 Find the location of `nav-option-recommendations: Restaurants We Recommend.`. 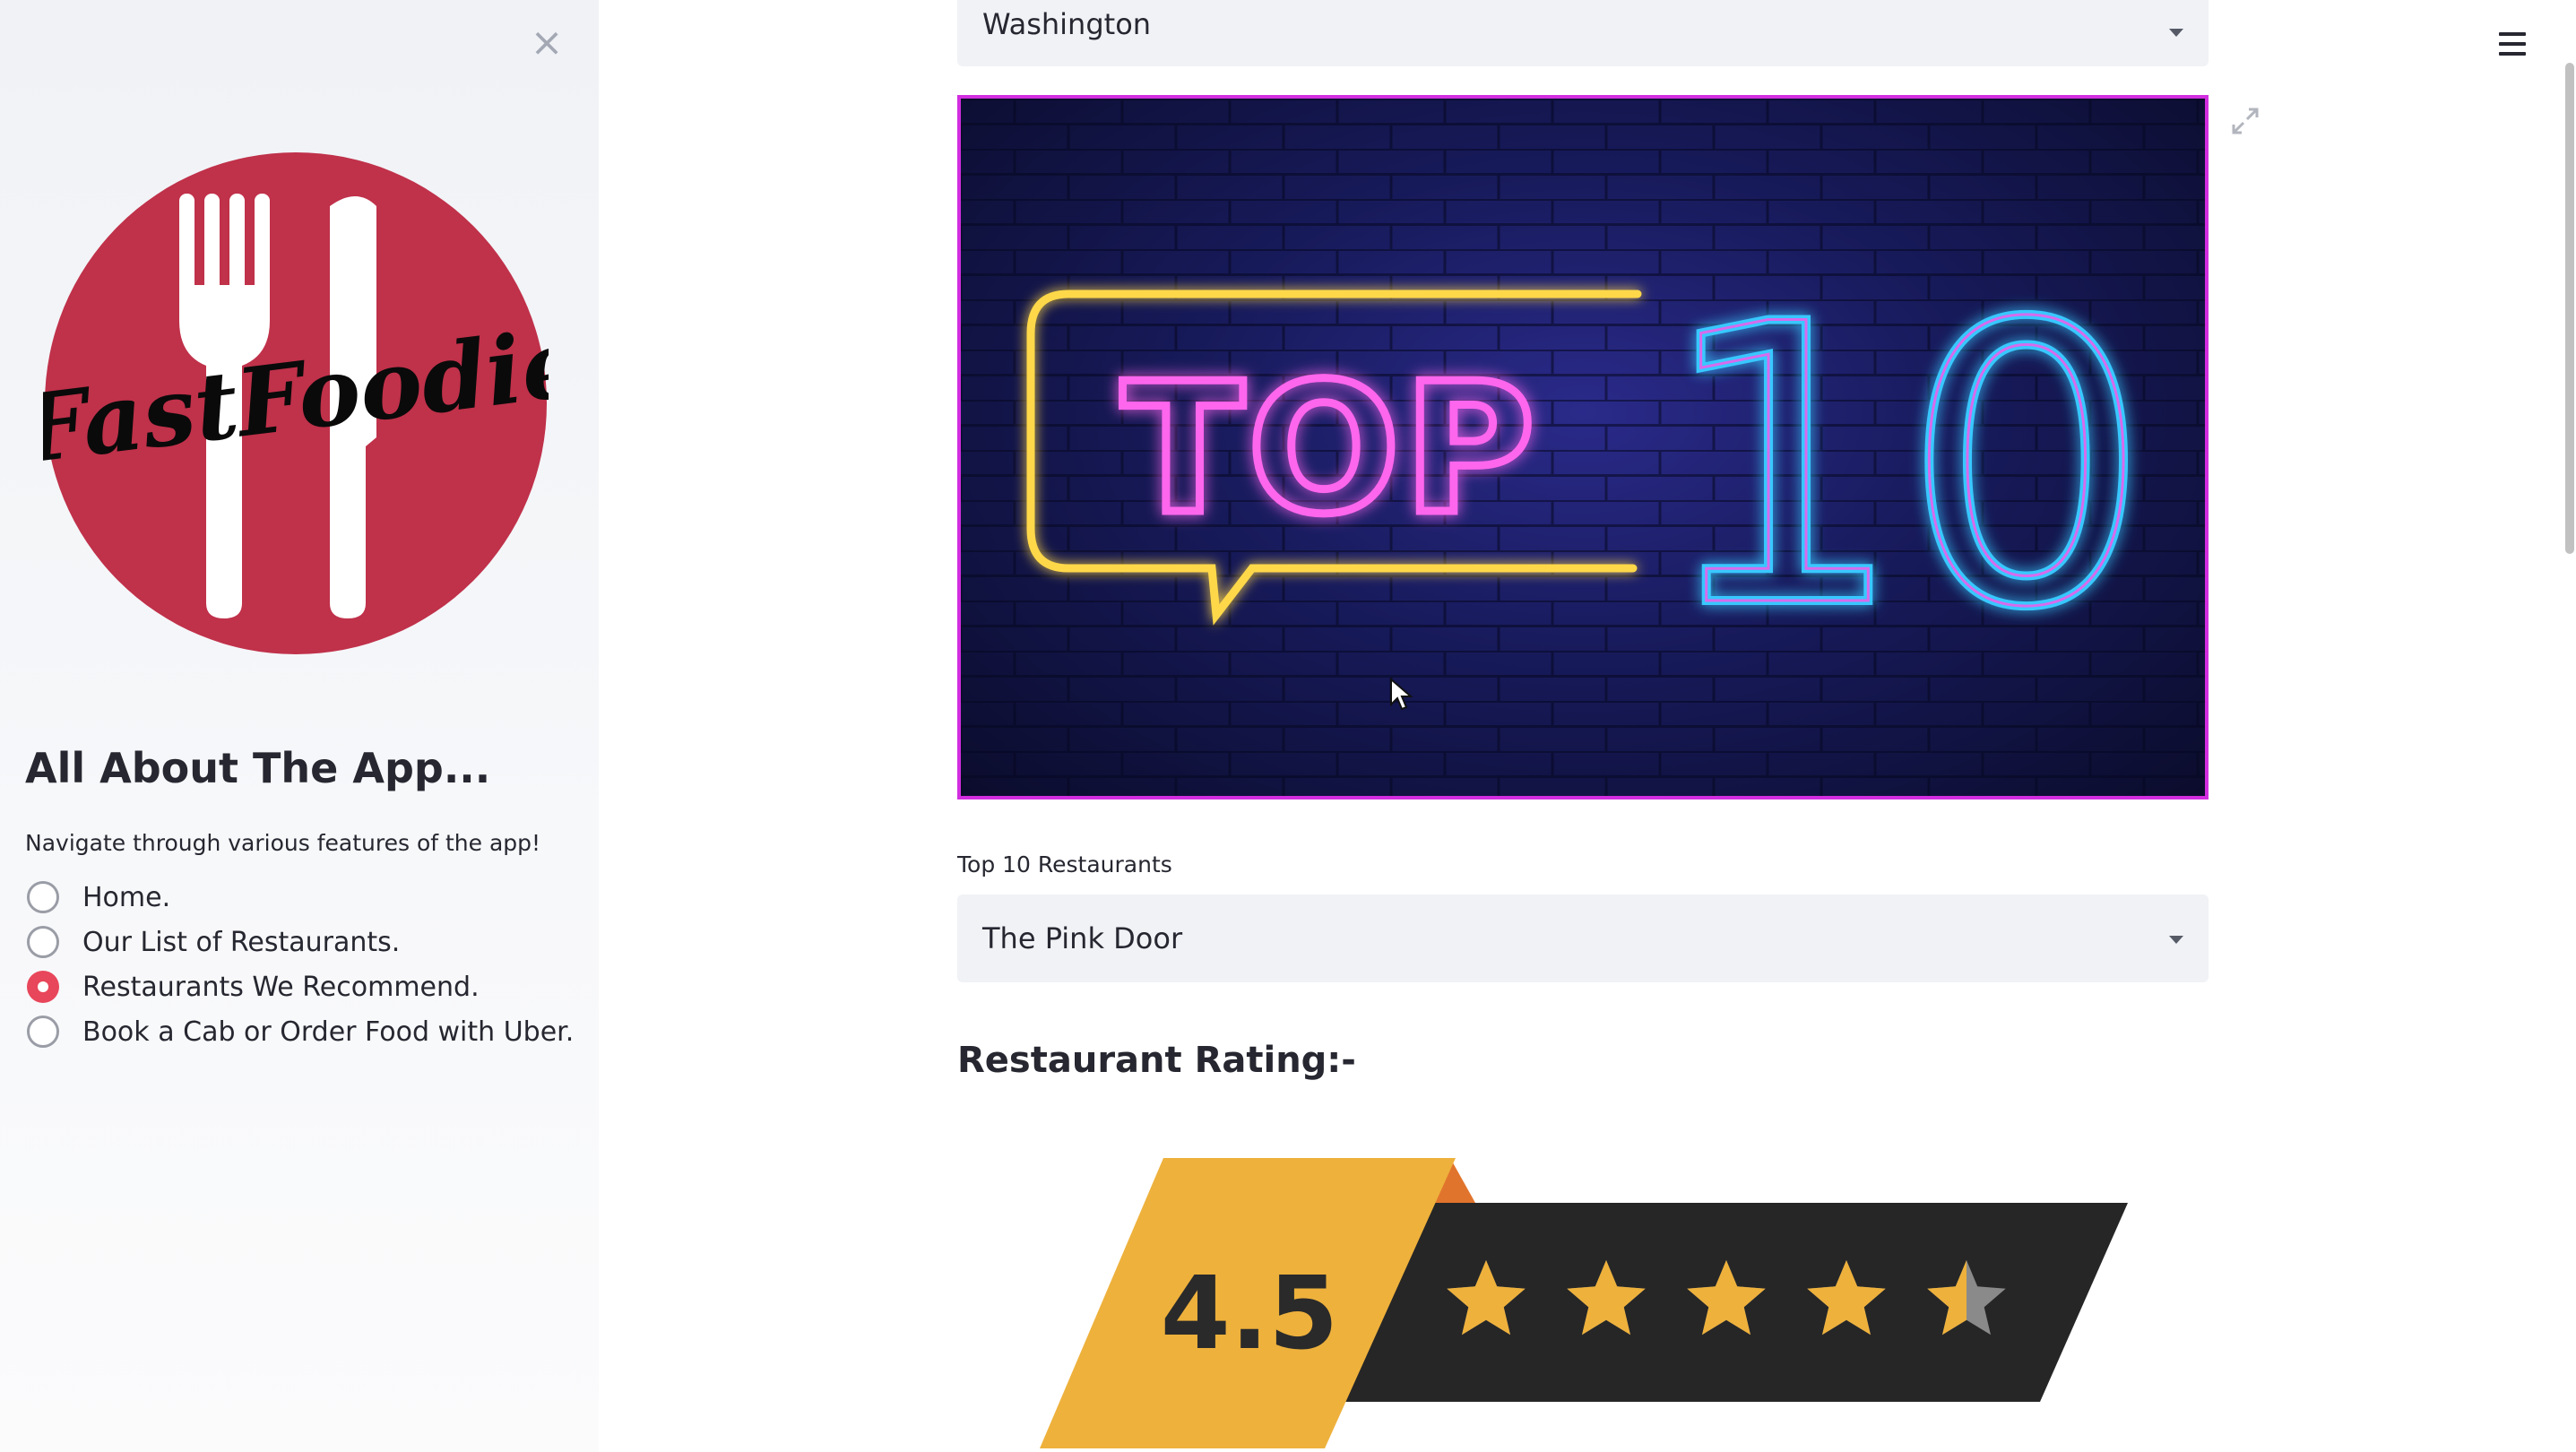

nav-option-recommendations: Restaurants We Recommend. is located at coordinates (300, 986).